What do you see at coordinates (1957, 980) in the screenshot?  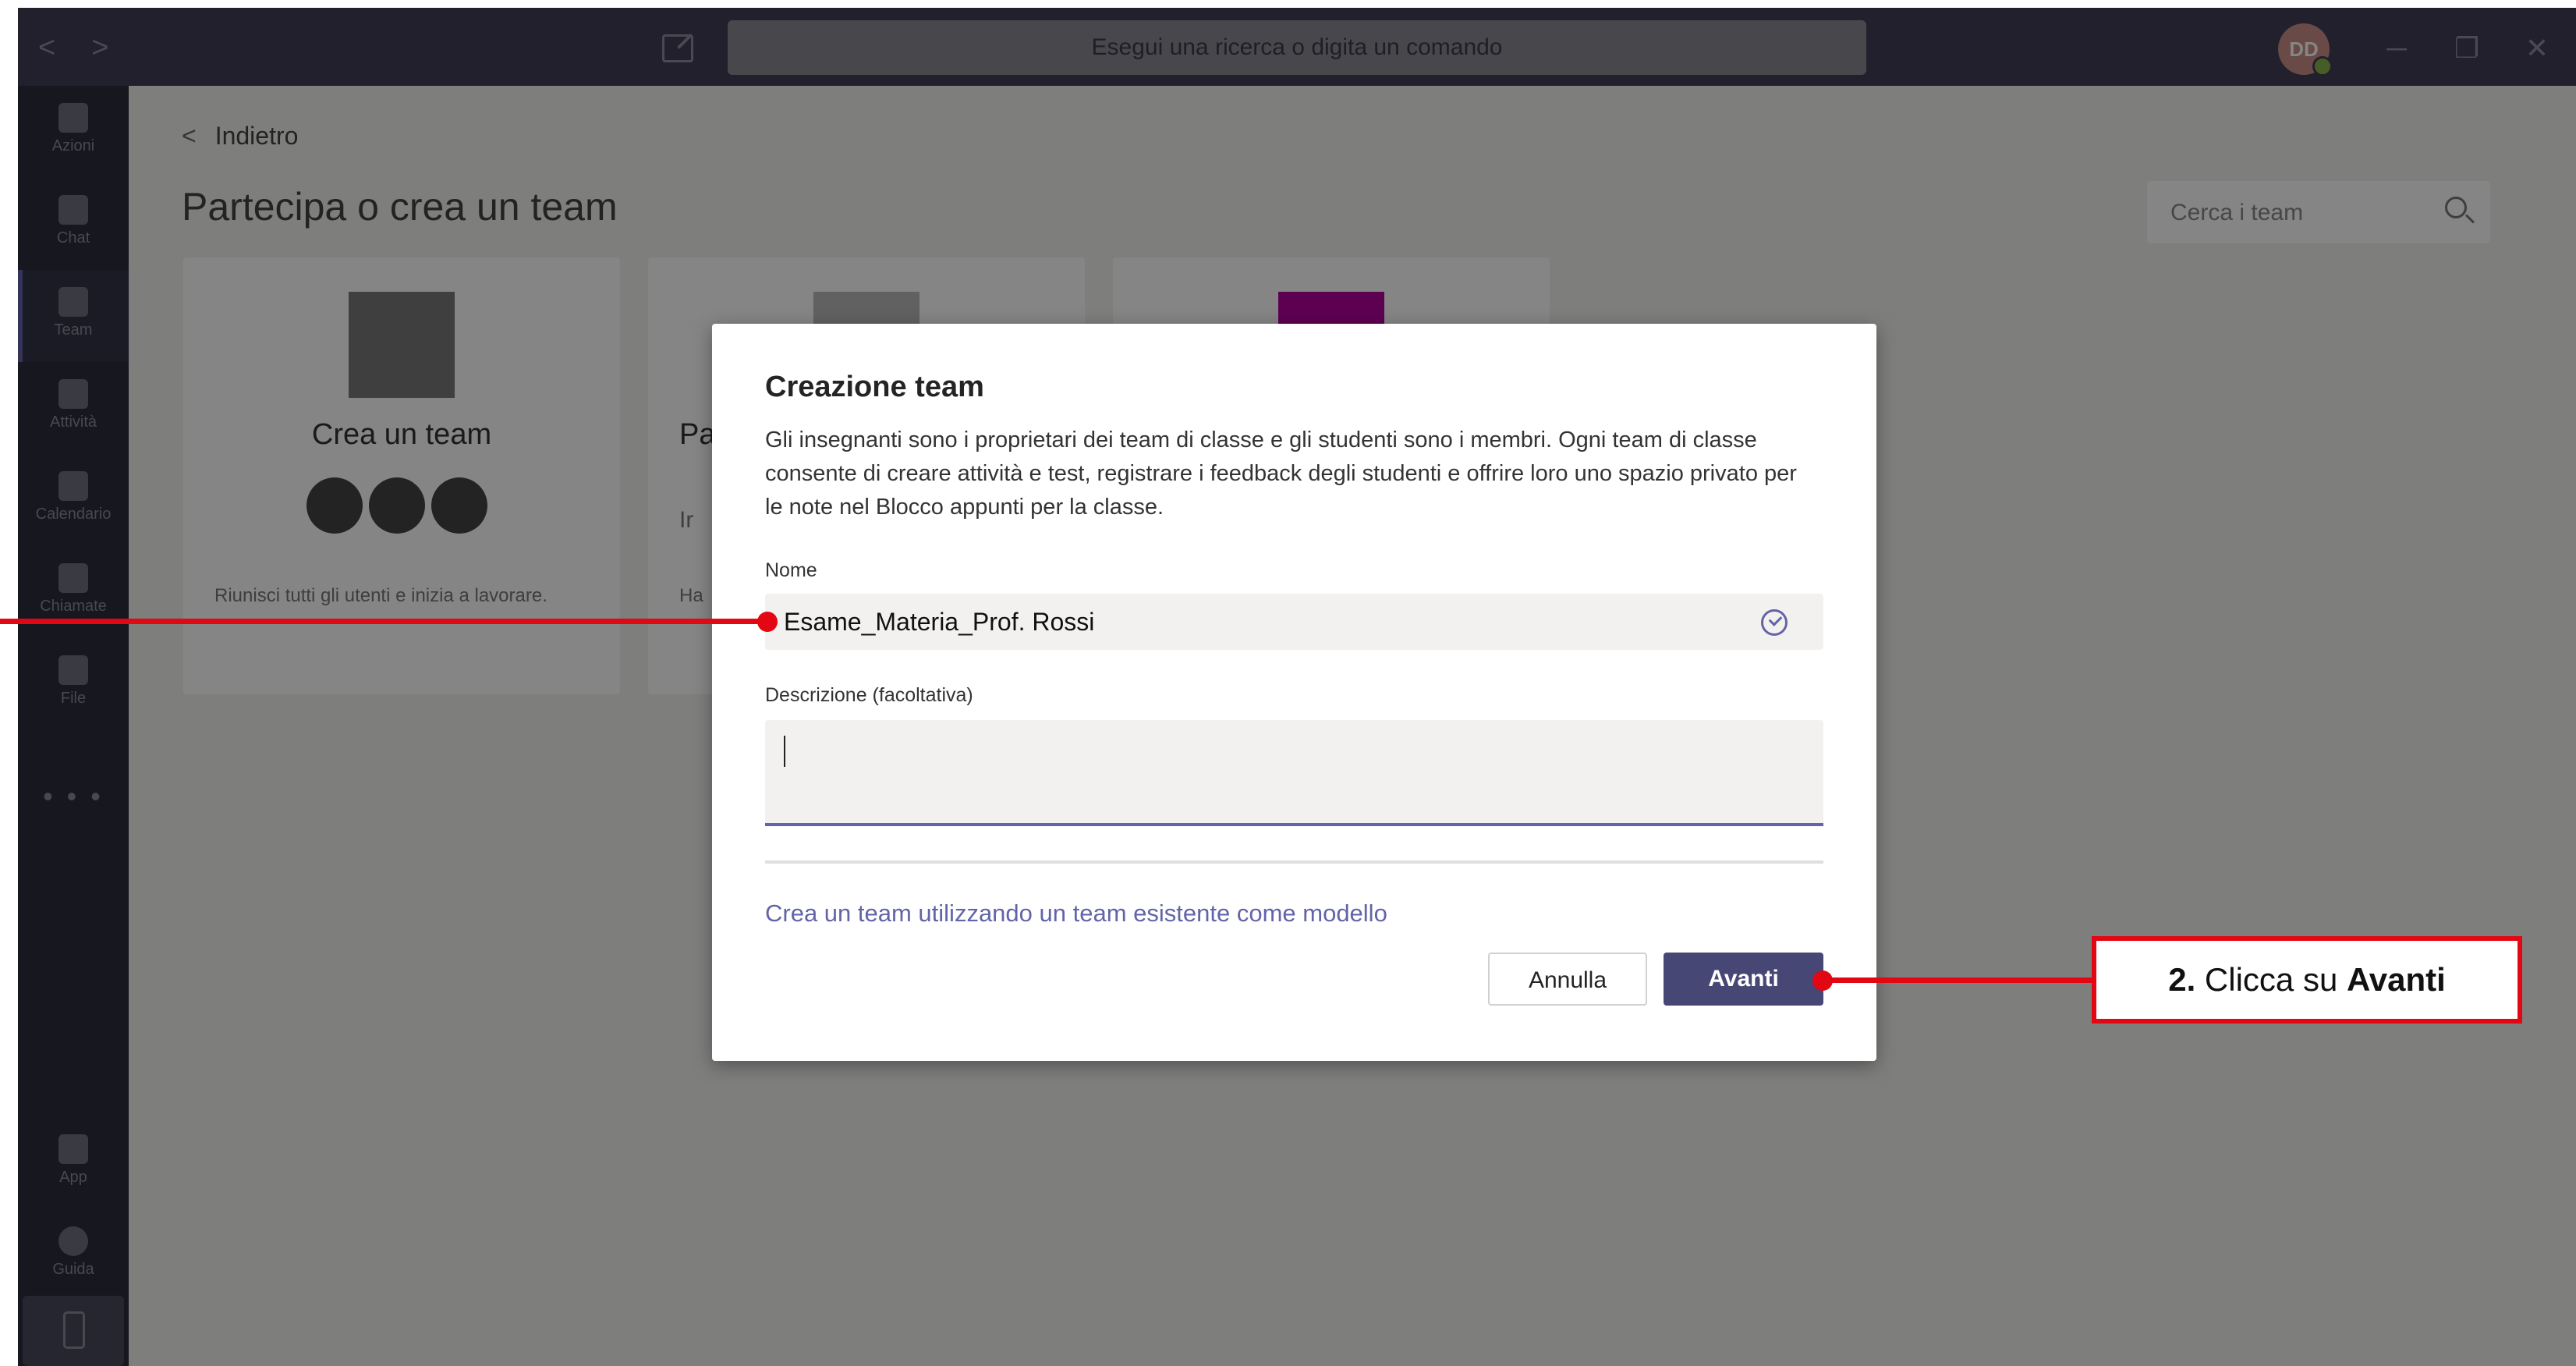 I see `callout-line-next` at bounding box center [1957, 980].